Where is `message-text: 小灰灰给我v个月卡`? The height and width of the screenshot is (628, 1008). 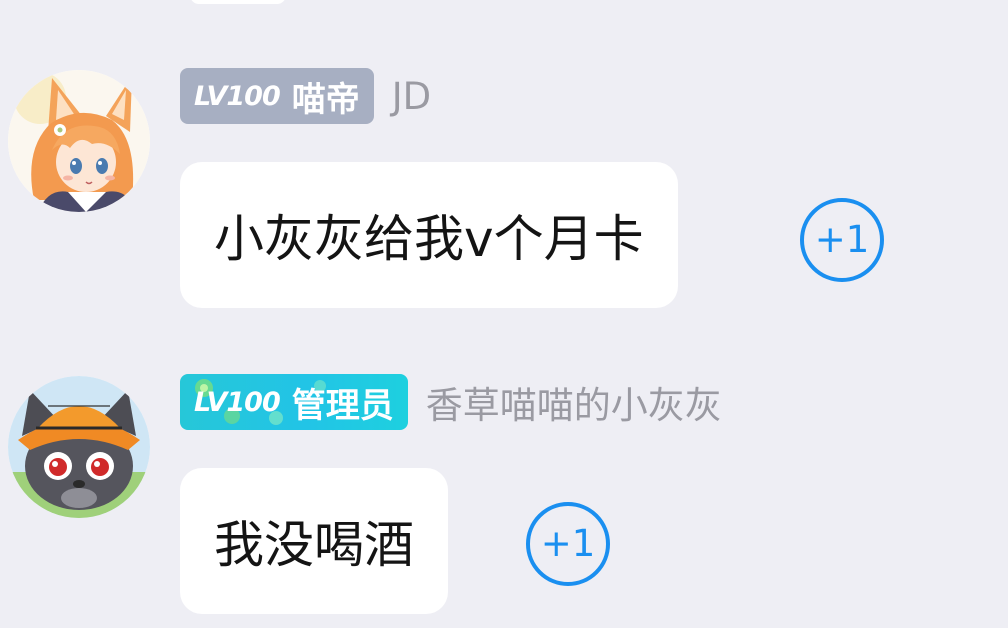 message-text: 小灰灰给我v个月卡 is located at coordinates (429, 239).